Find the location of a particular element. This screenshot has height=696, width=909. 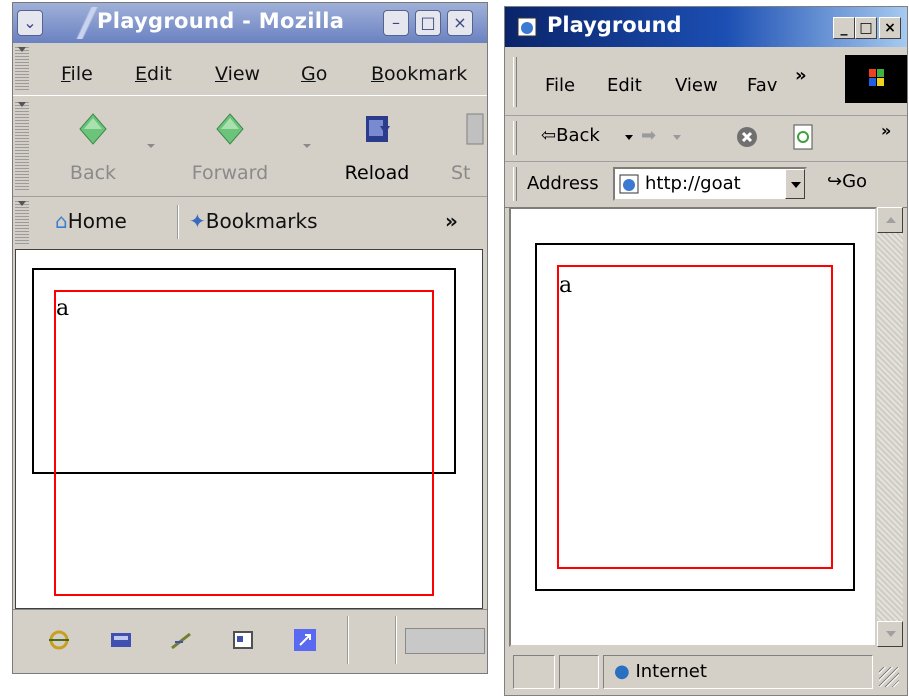

forward-label: Forward is located at coordinates (230, 173).